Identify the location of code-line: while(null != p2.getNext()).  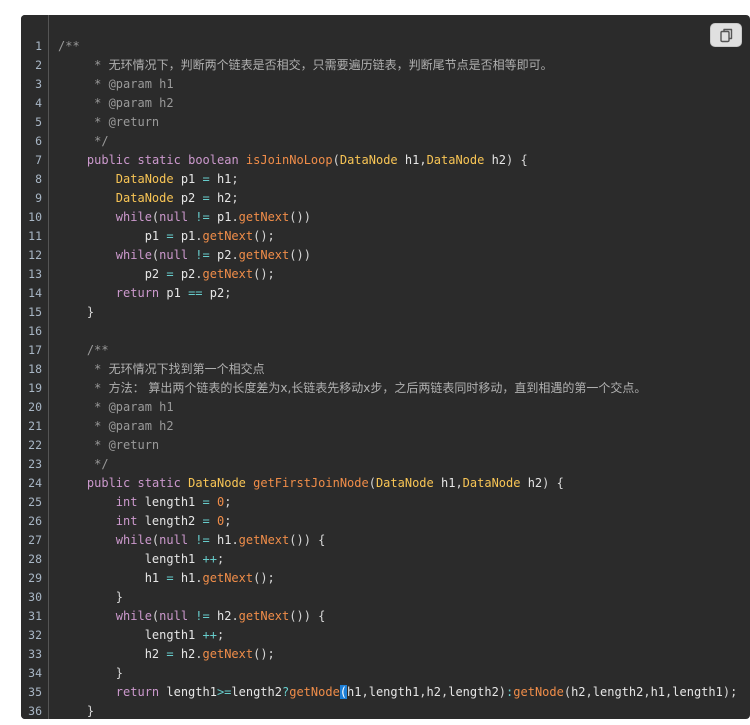
(184, 255).